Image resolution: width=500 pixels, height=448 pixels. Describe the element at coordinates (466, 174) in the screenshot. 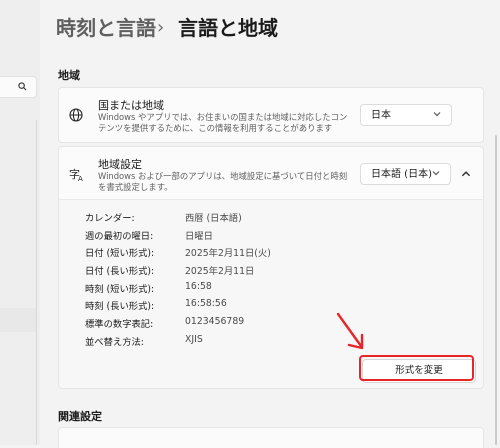

I see `chevron-up-icon` at that location.